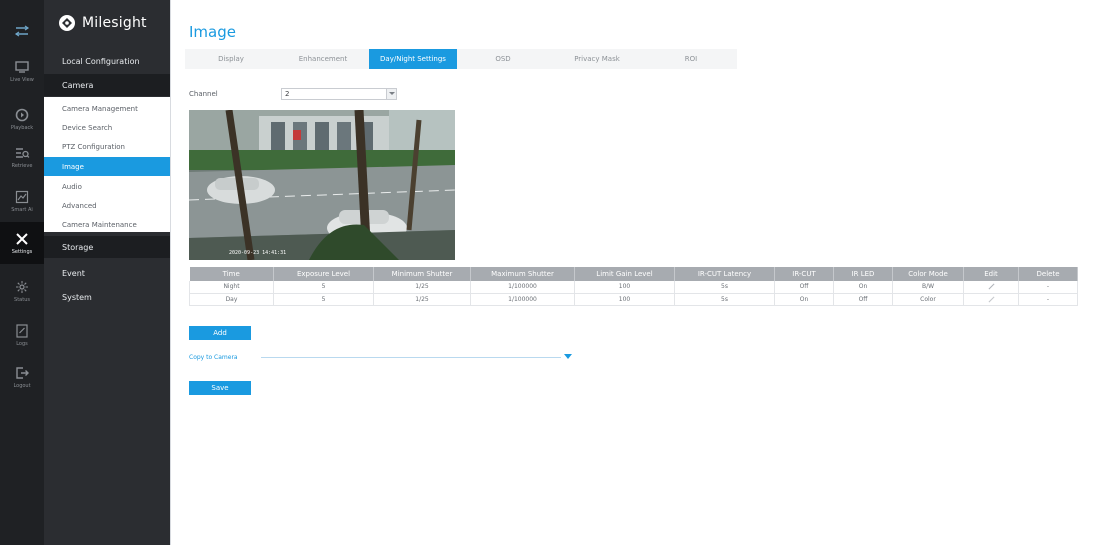 This screenshot has width=1103, height=545. What do you see at coordinates (22, 196) in the screenshot?
I see `smart-ai-icon` at bounding box center [22, 196].